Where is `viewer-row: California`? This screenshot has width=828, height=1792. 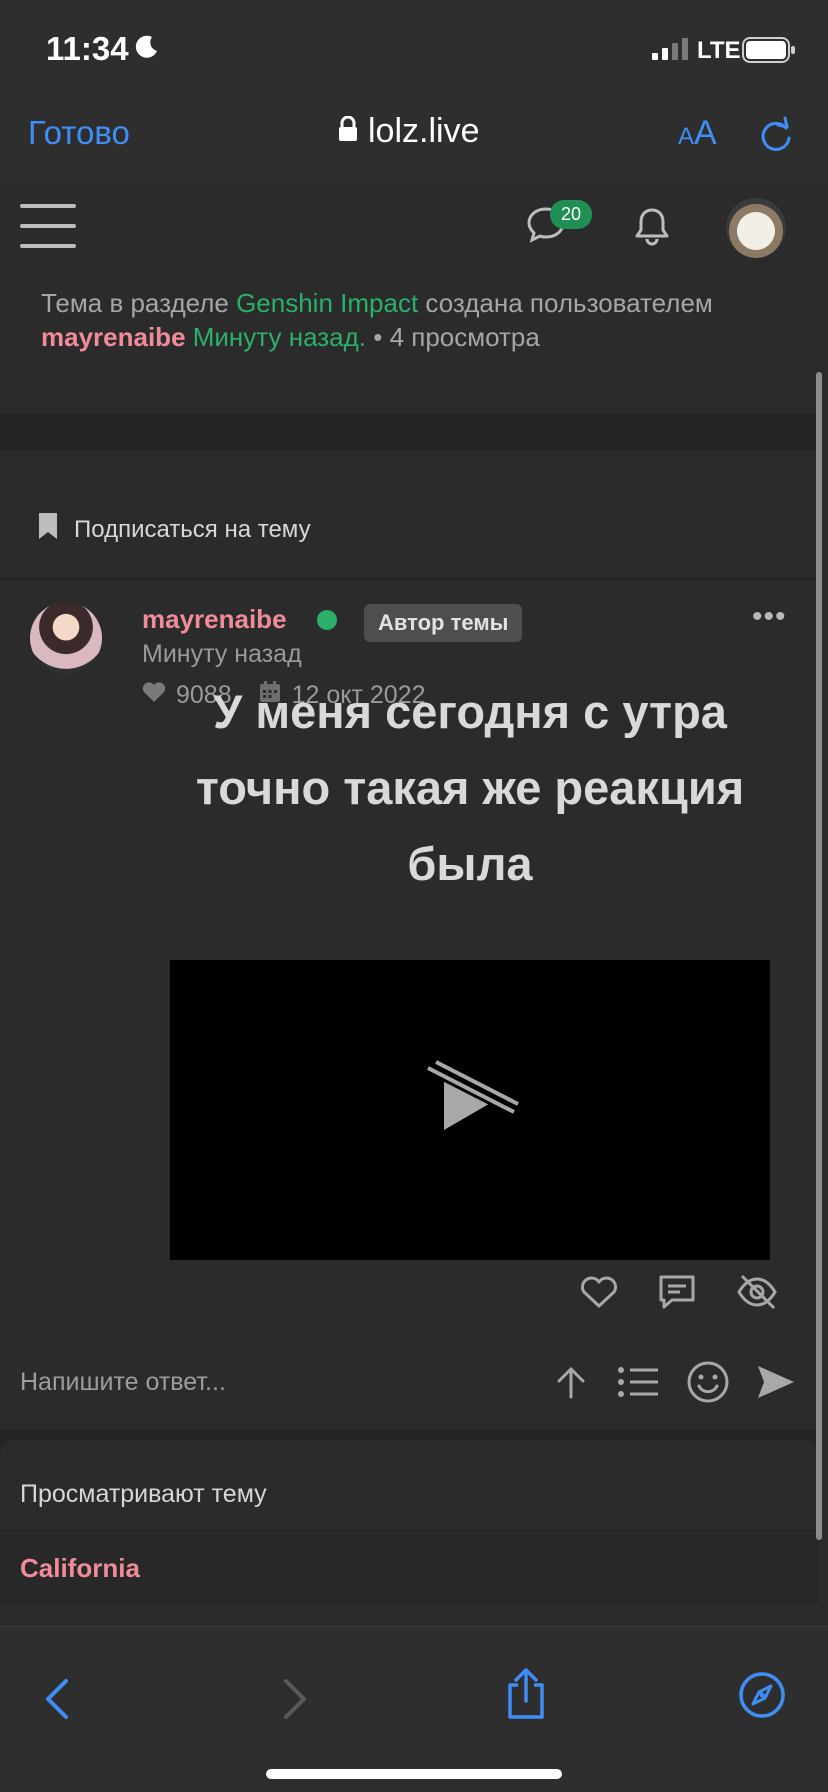
viewer-row: California is located at coordinates (409, 1567).